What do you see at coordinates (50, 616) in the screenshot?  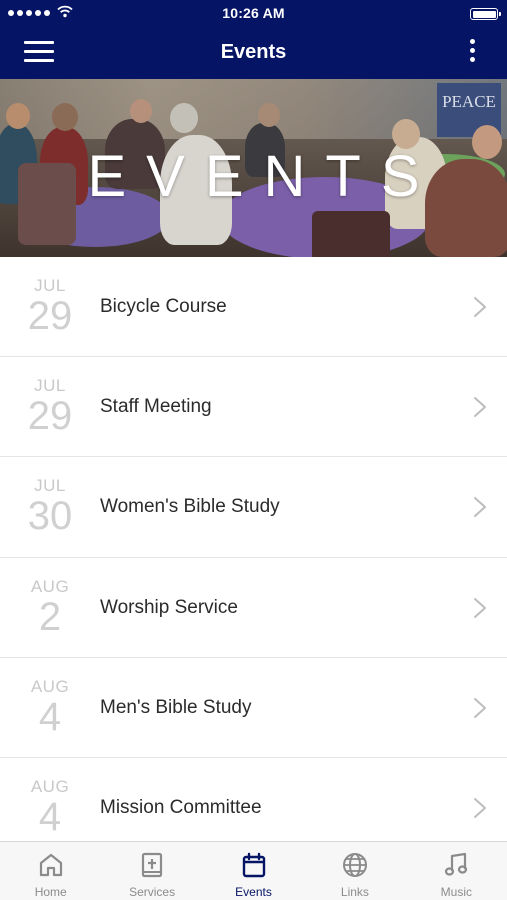 I see `event-day: 2` at bounding box center [50, 616].